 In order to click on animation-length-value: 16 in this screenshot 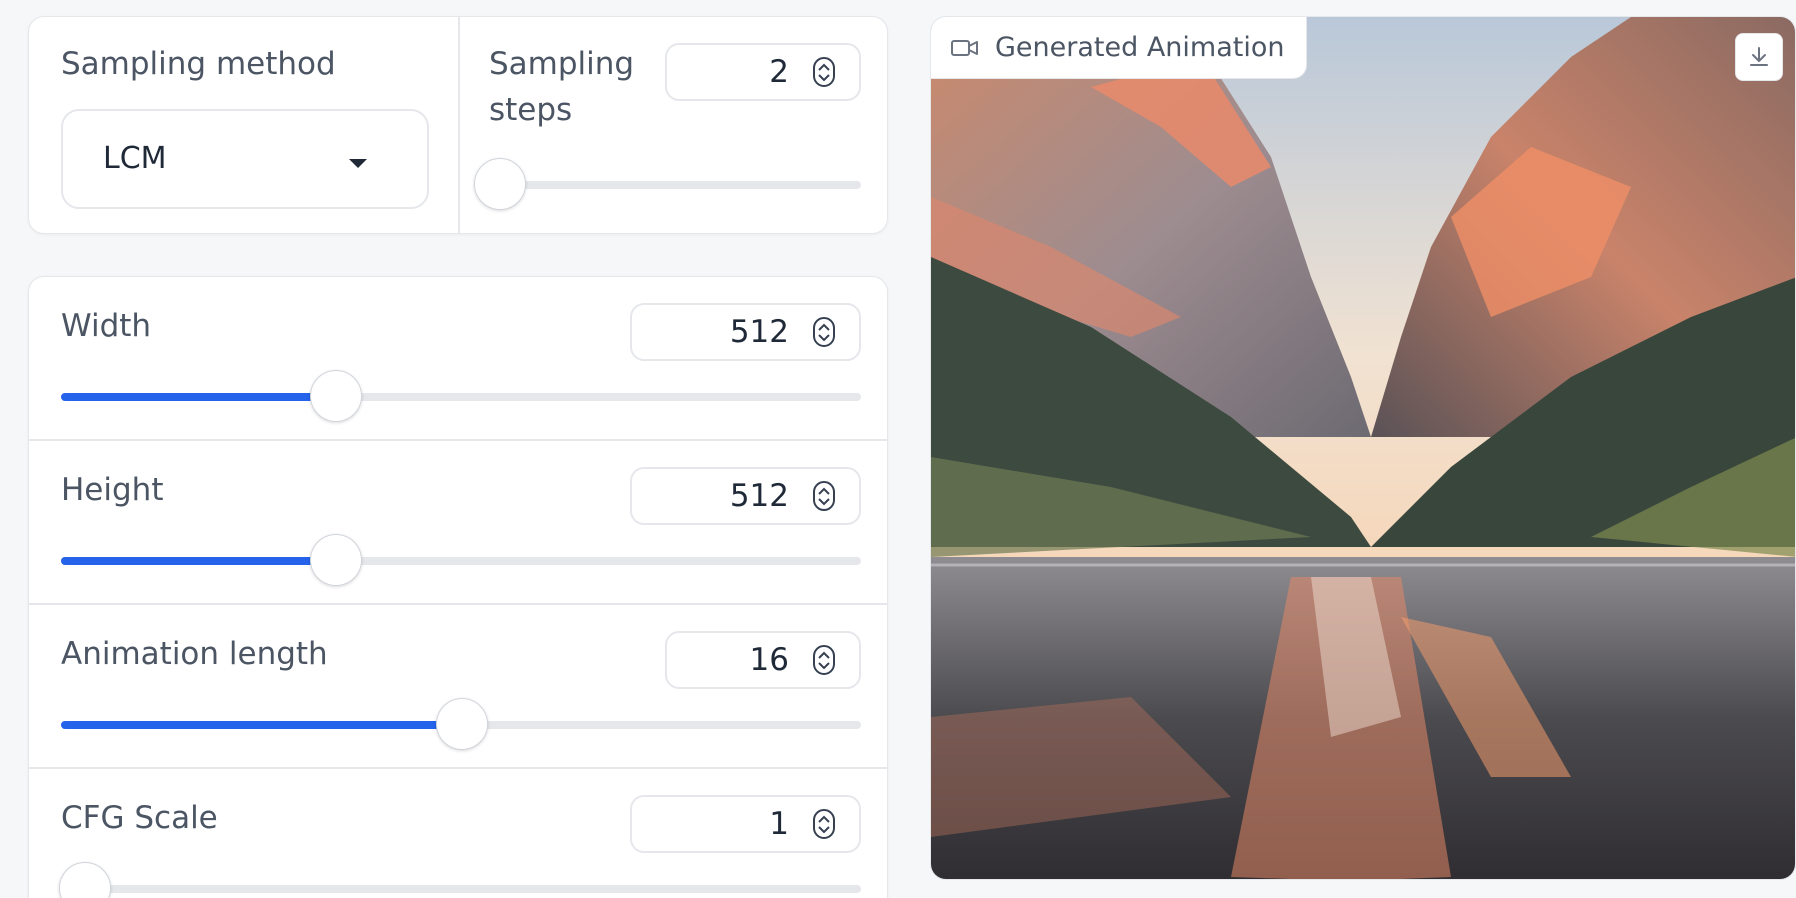, I will do `click(769, 660)`.